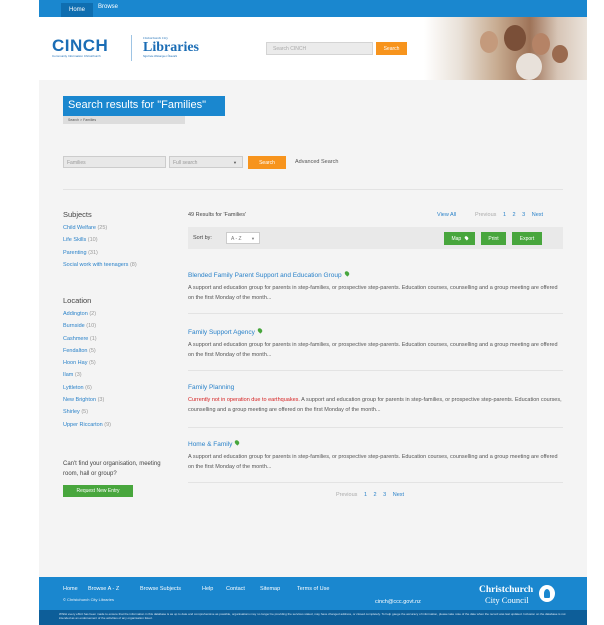  Describe the element at coordinates (446, 215) in the screenshot. I see `view-all-link: View All` at that location.